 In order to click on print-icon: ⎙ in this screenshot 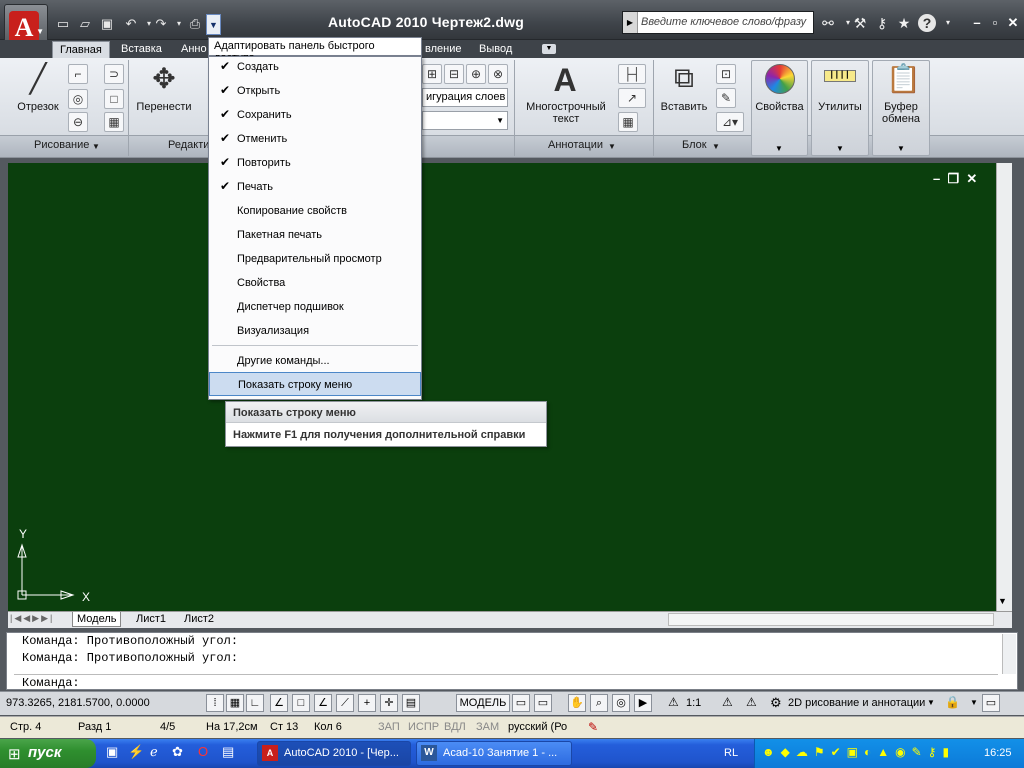, I will do `click(195, 24)`.